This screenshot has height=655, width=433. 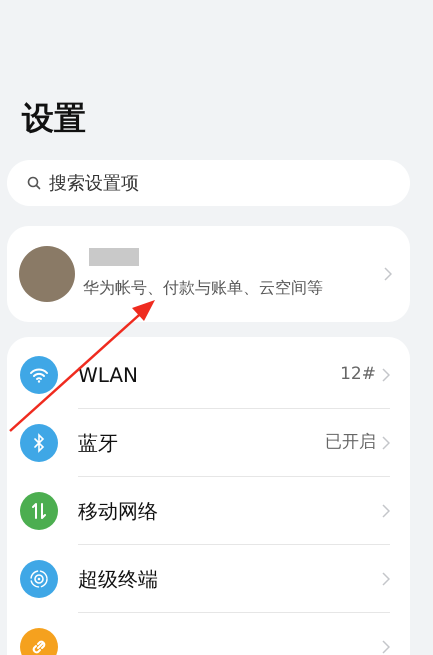 I want to click on account-subtitle: 华为帐号、付款与账单、云空间等, so click(x=203, y=288).